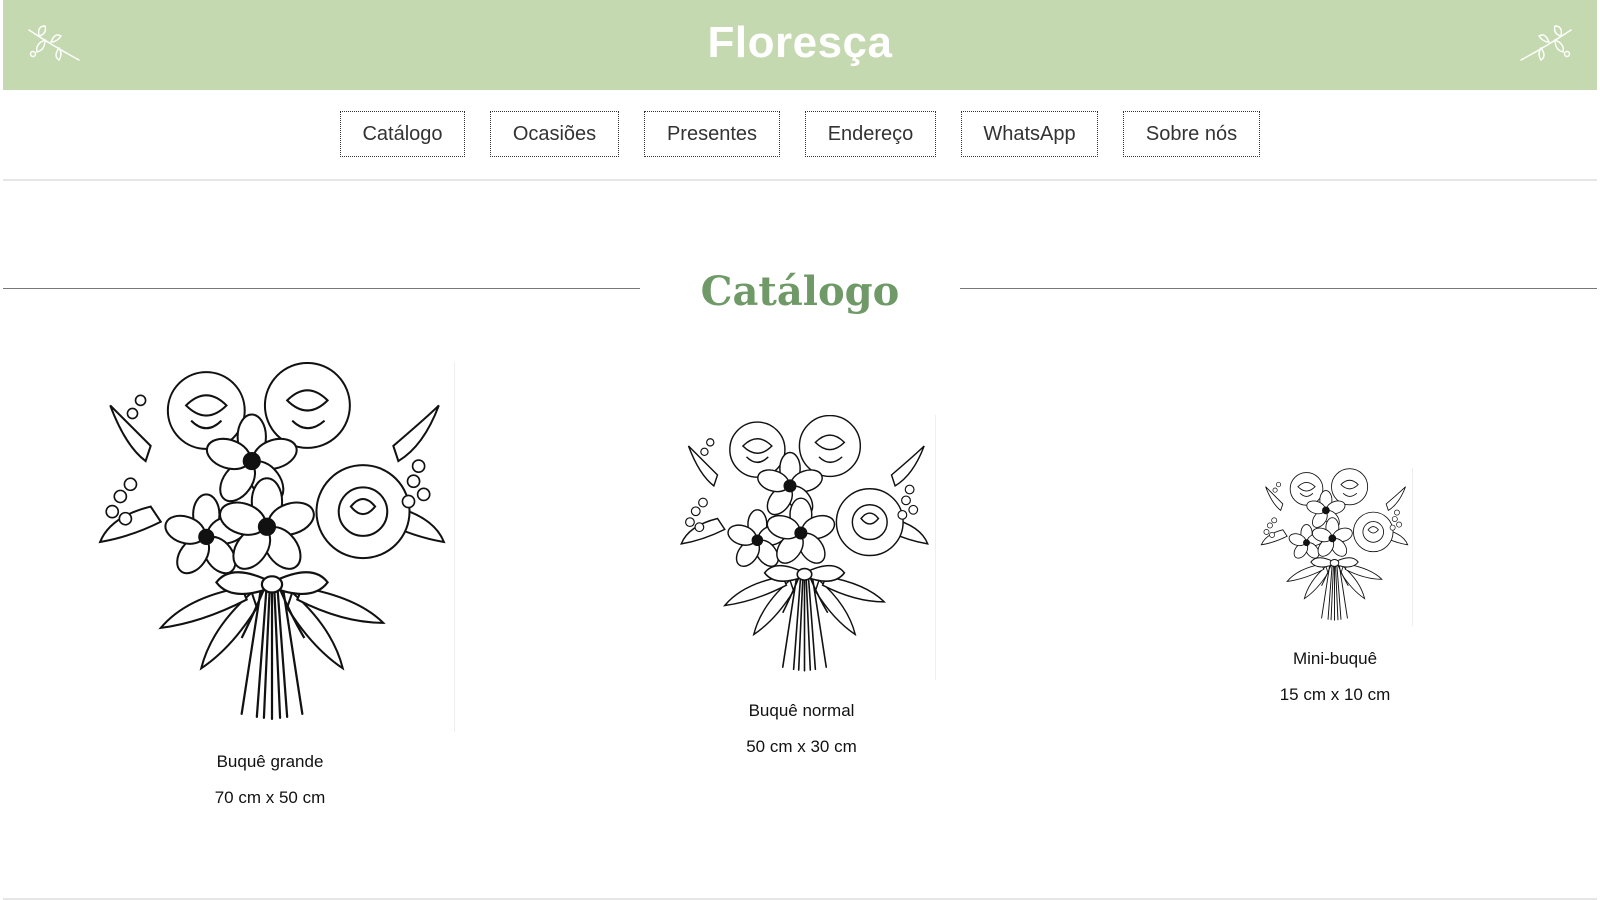 The height and width of the screenshot is (900, 1600). What do you see at coordinates (1546, 43) in the screenshot?
I see `flower-sprig-icon` at bounding box center [1546, 43].